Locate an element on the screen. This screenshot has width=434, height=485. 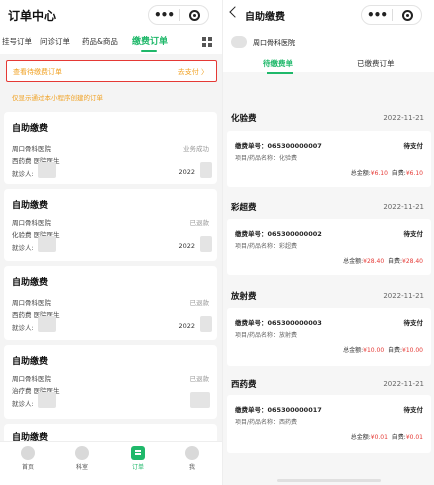
tab-paid-orders: 已缴费订单 is located at coordinates (376, 63).